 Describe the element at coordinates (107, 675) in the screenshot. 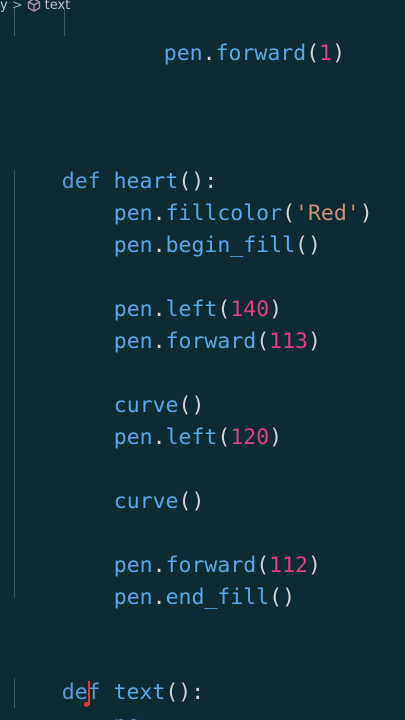

I see `code-line-def-text: def text():` at that location.